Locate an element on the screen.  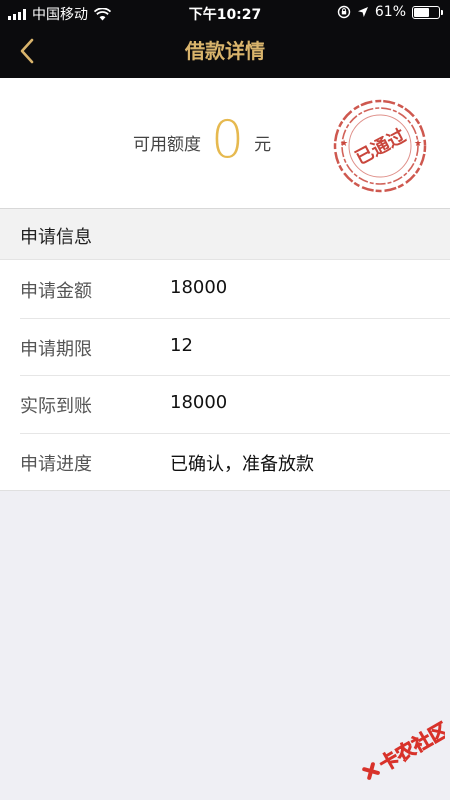
nav-bar: 借款详情 is located at coordinates (225, 52).